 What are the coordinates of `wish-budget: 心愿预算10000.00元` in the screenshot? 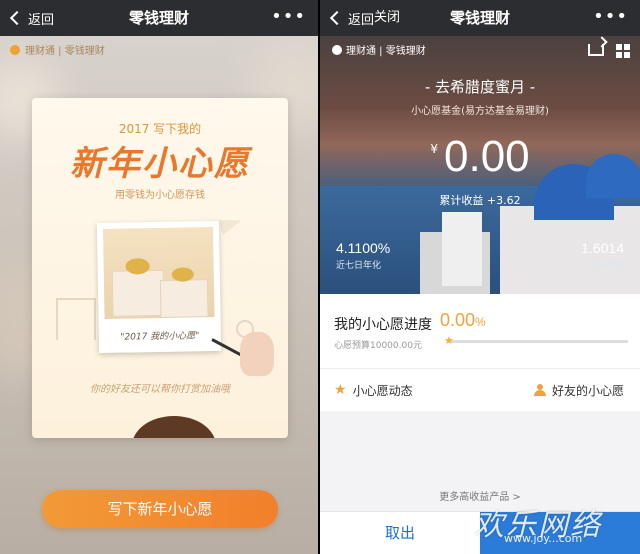 It's located at (378, 346).